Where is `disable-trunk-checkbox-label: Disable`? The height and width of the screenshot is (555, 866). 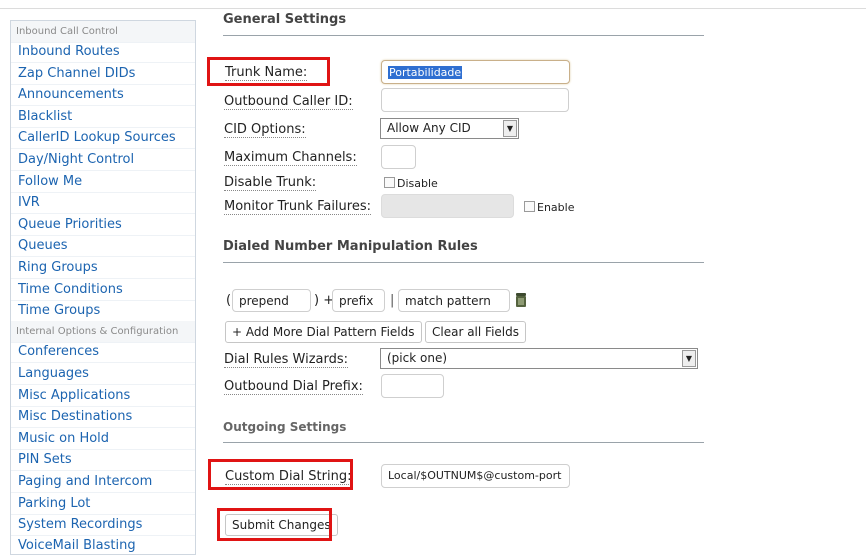
disable-trunk-checkbox-label: Disable is located at coordinates (417, 183).